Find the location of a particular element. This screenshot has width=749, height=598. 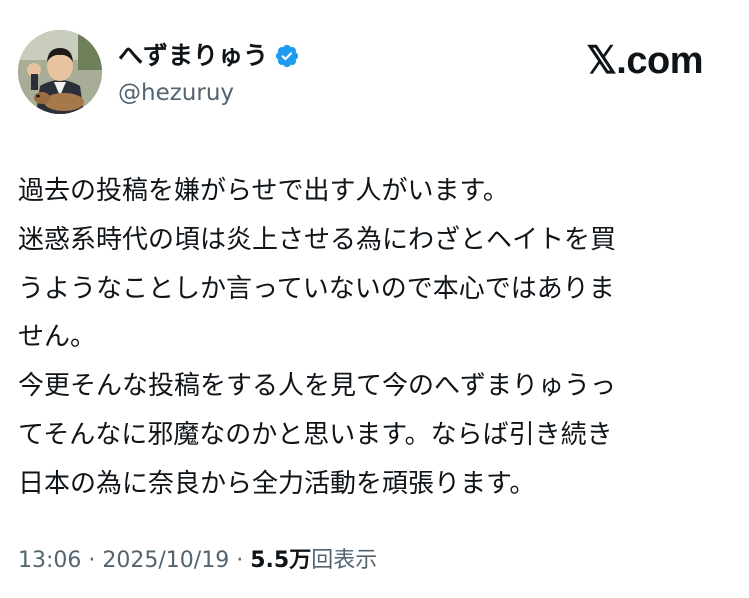

views-count: 5.5万 is located at coordinates (280, 560).